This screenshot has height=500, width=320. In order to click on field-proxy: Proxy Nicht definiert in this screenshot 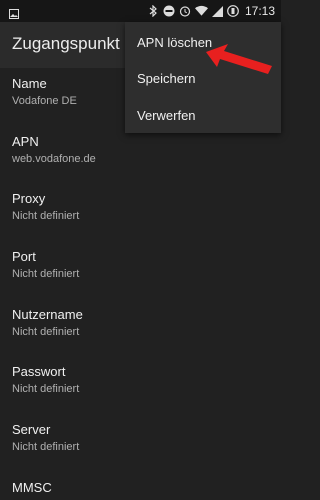, I will do `click(45, 207)`.